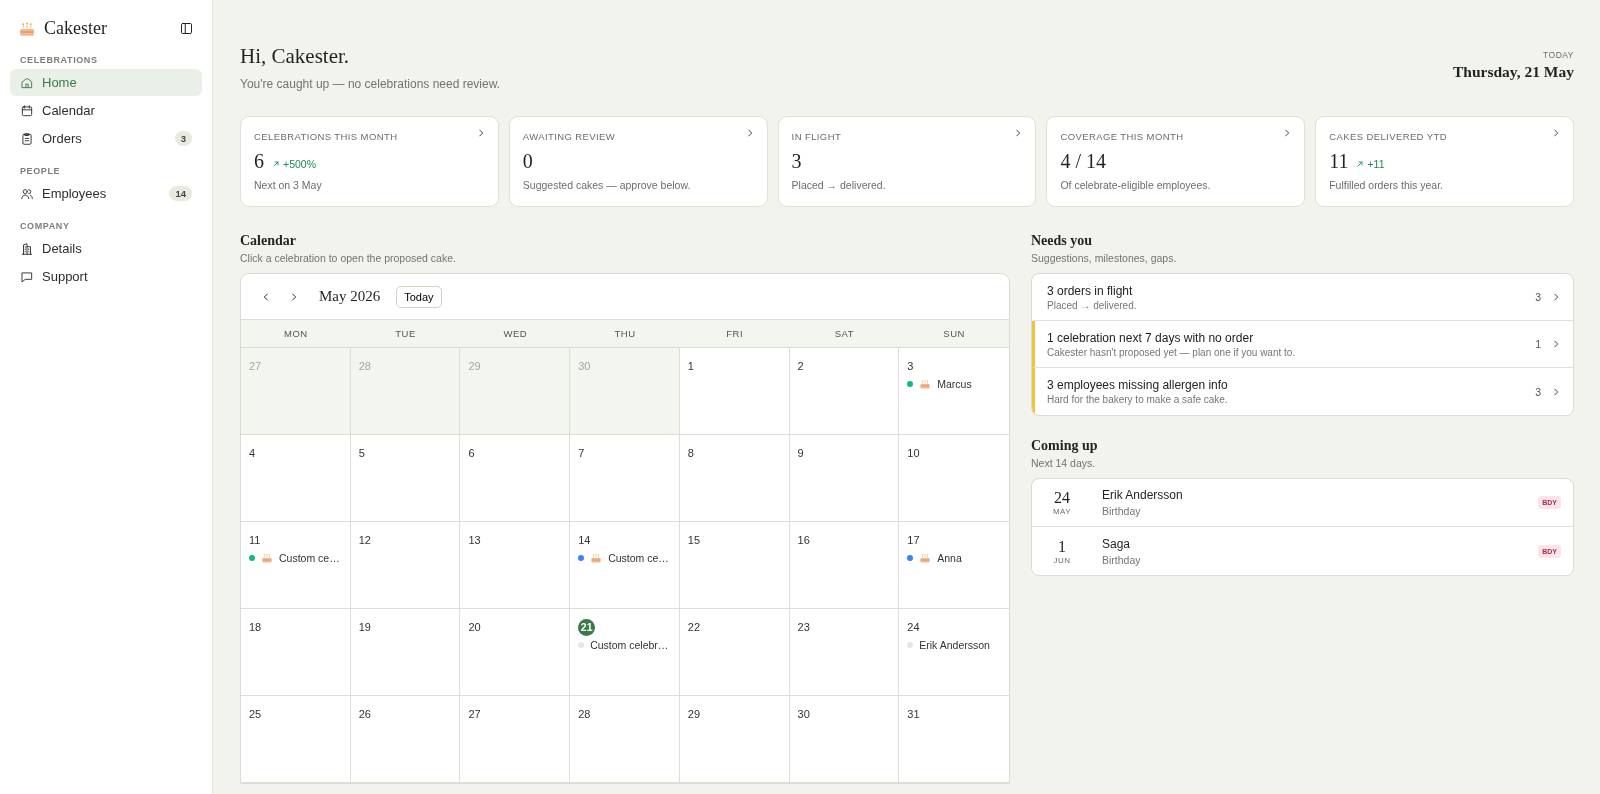 The image size is (1600, 794). I want to click on day-cell: 7, so click(625, 478).